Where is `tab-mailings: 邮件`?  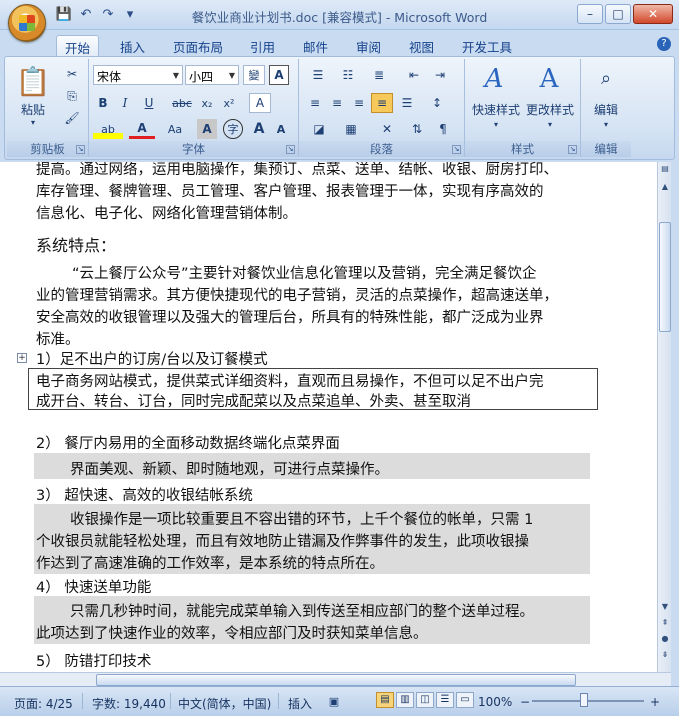
tab-mailings: 邮件 is located at coordinates (315, 45).